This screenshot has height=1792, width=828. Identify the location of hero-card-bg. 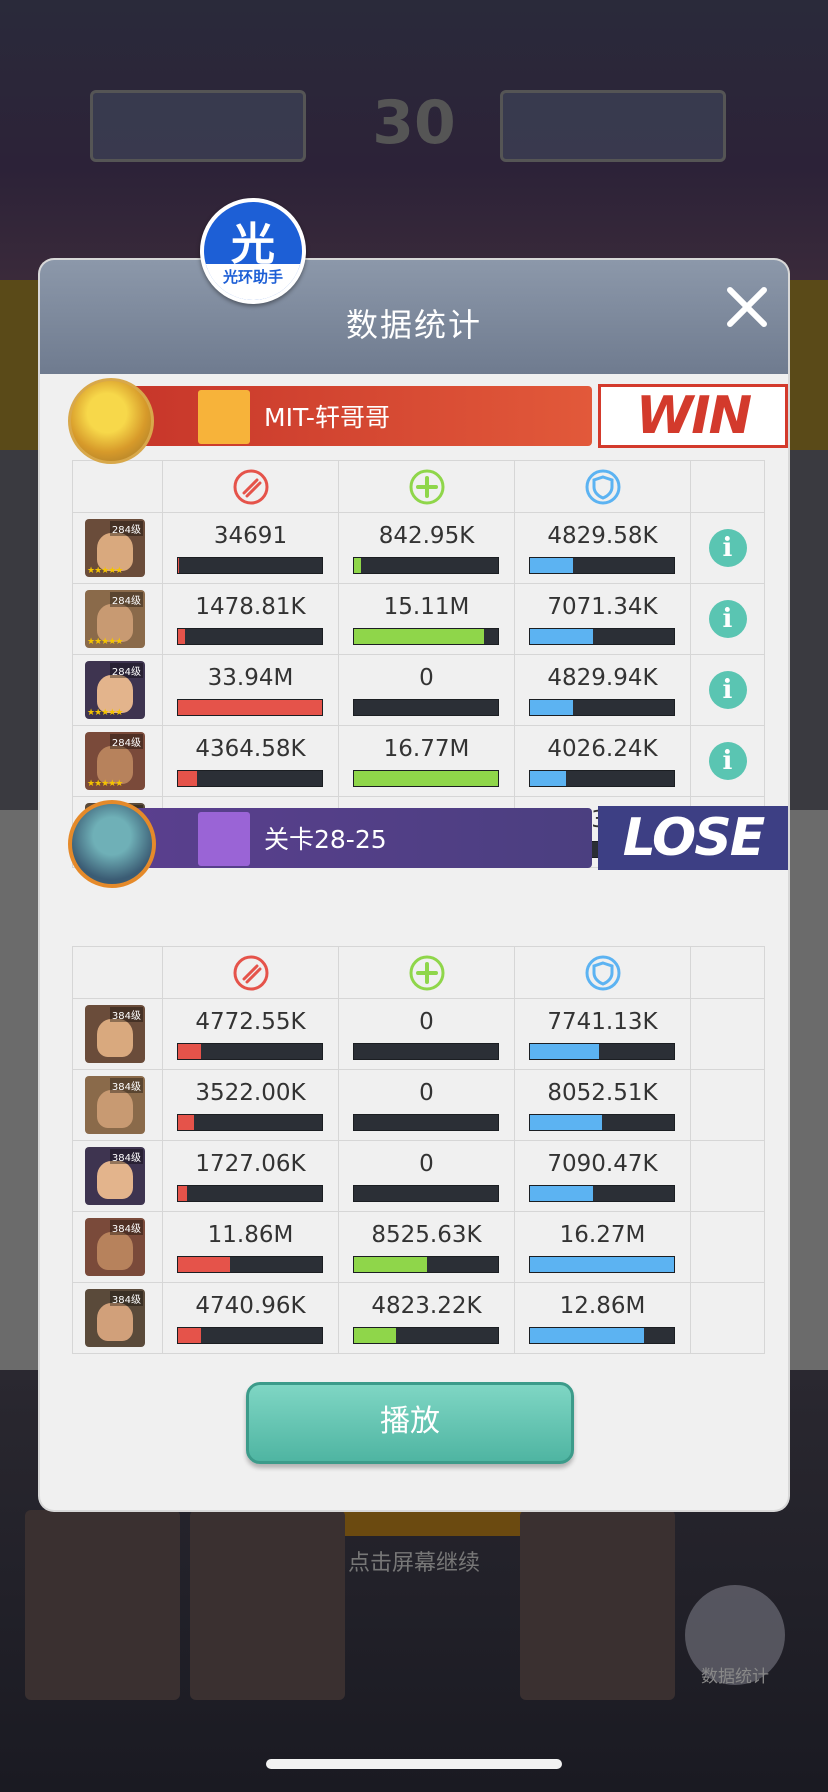
(267, 1605).